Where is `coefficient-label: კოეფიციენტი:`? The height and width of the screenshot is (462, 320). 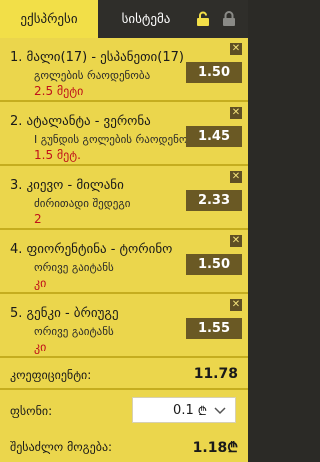
coefficient-label: კოეფიციენტი: is located at coordinates (51, 375).